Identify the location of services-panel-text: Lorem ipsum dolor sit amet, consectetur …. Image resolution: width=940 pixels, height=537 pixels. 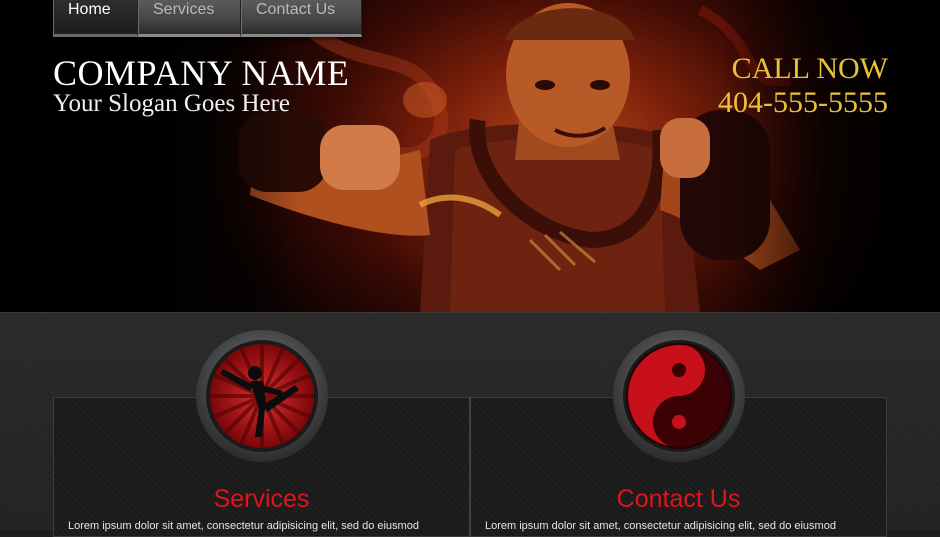
(243, 526).